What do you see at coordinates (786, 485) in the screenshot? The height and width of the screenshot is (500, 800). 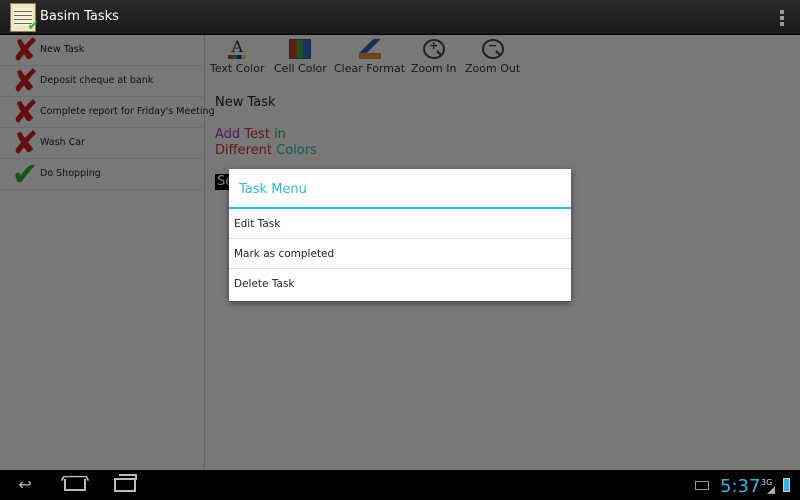 I see `battery-icon` at bounding box center [786, 485].